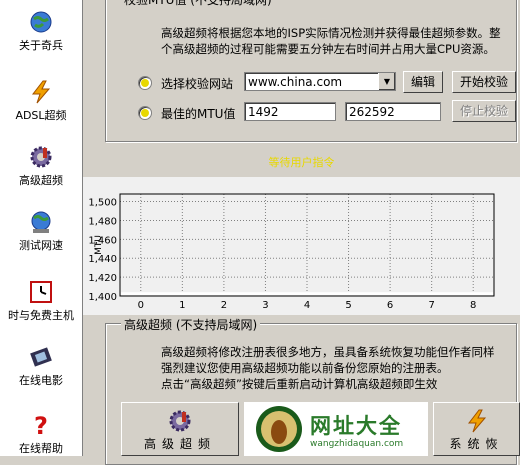 This screenshot has width=520, height=465. I want to click on clock-icon, so click(41, 292).